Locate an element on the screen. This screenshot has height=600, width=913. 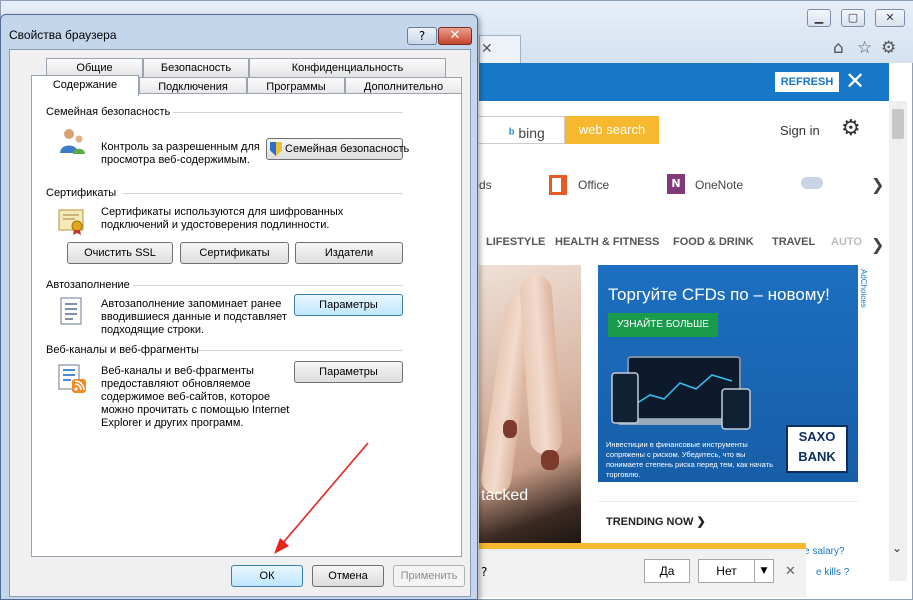
window-close-button: ✕ is located at coordinates (890, 18).